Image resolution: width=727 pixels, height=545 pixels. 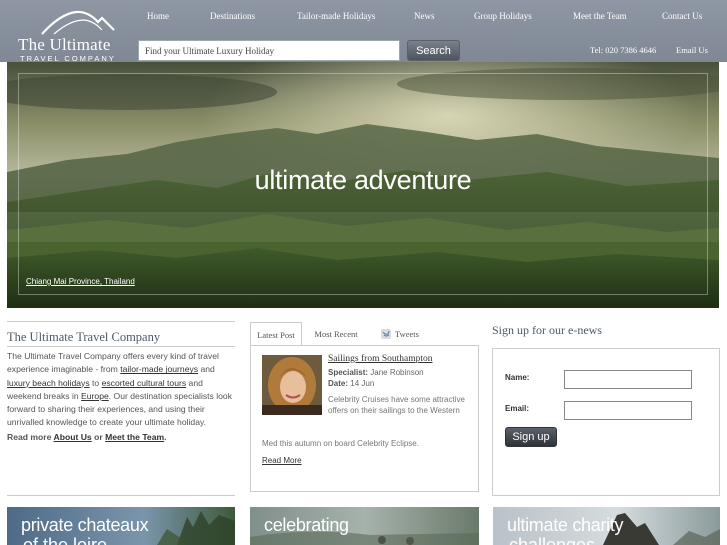 What do you see at coordinates (407, 334) in the screenshot?
I see `tab-tweets-label: Tweets` at bounding box center [407, 334].